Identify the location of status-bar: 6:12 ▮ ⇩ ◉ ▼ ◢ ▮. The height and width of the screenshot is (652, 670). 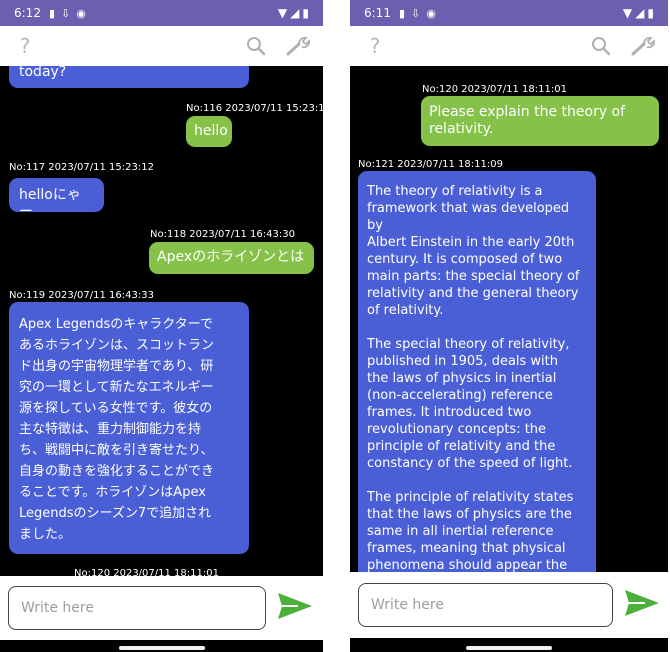
(161, 13).